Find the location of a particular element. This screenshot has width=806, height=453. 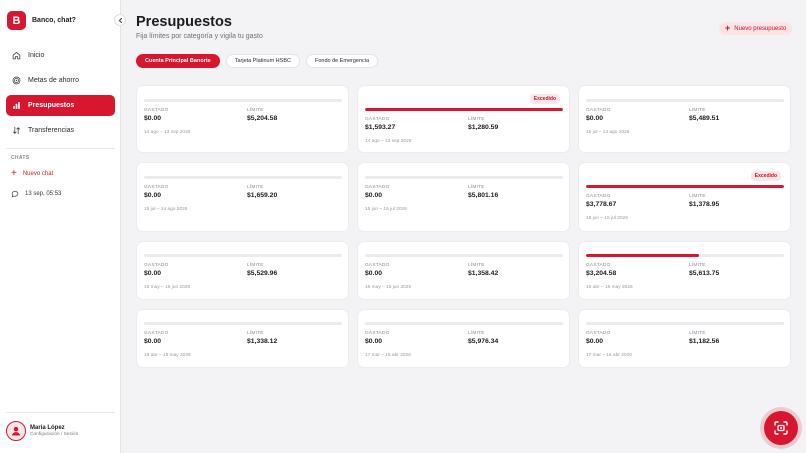

home-icon is located at coordinates (16, 56).